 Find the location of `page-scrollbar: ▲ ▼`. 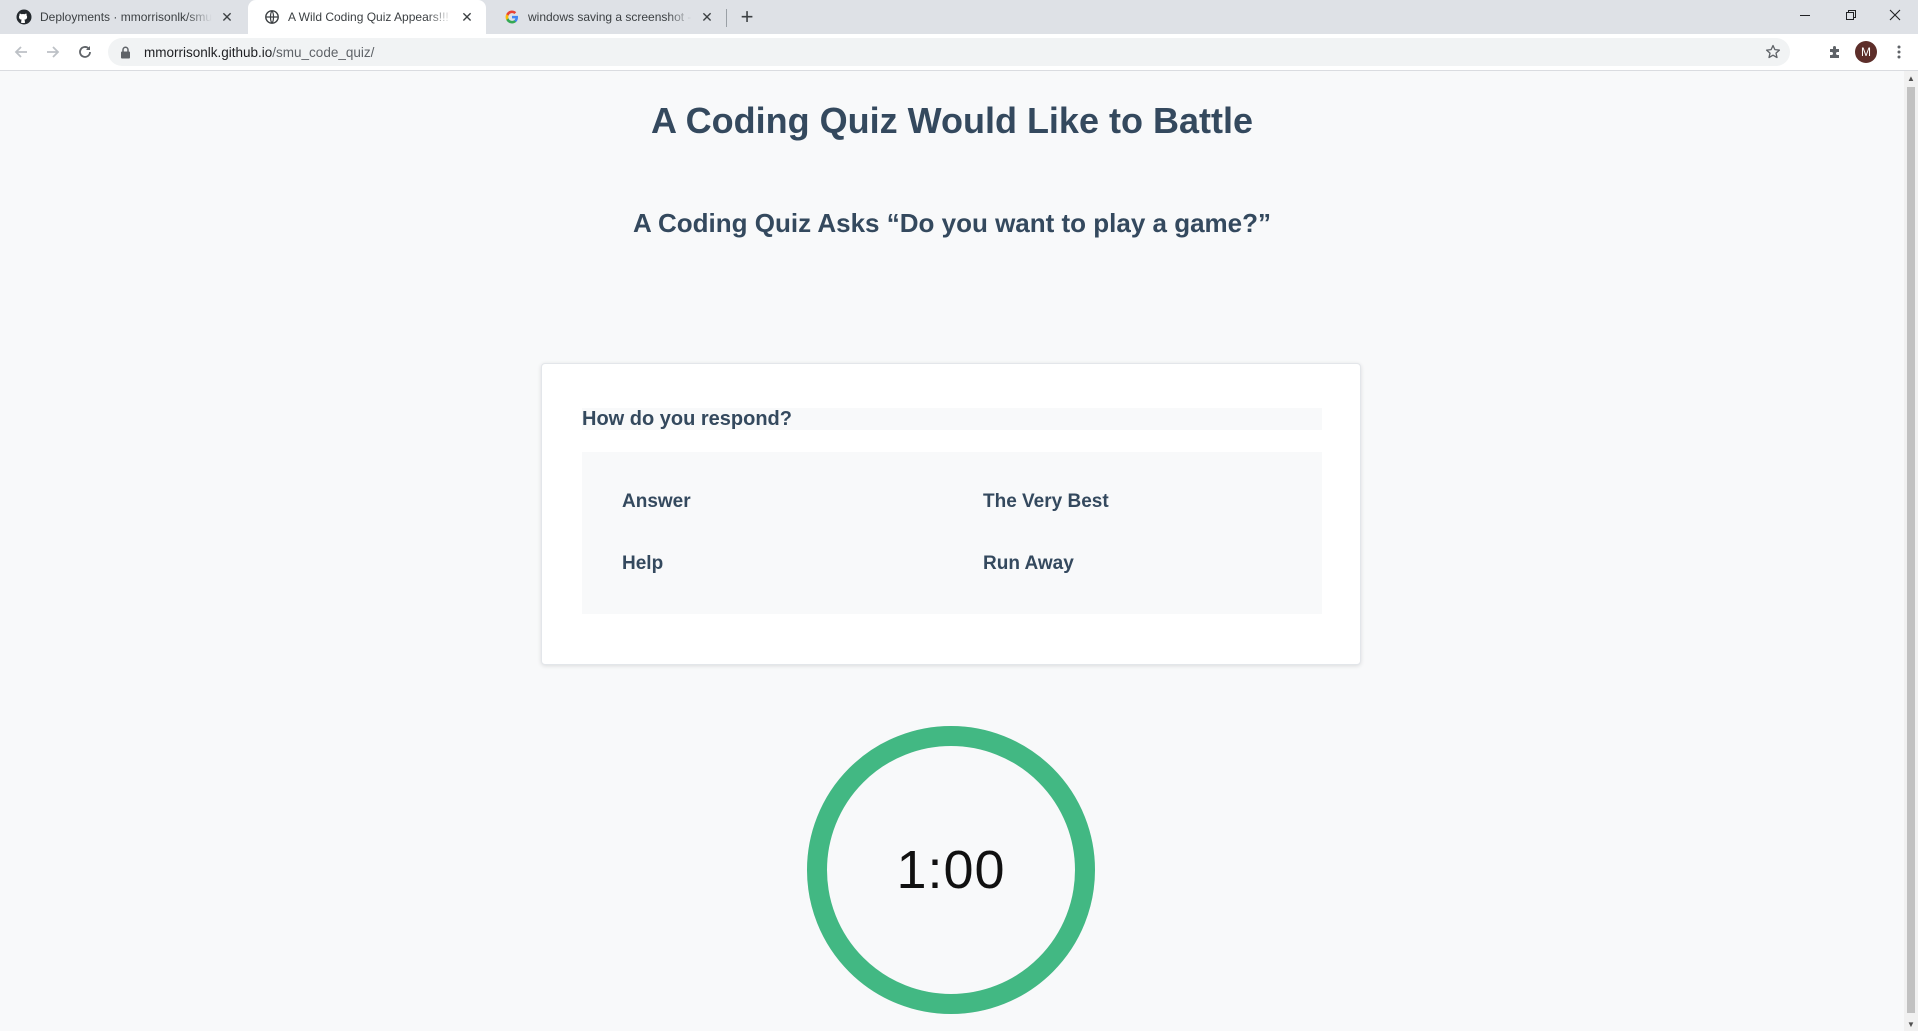

page-scrollbar: ▲ ▼ is located at coordinates (1911, 551).